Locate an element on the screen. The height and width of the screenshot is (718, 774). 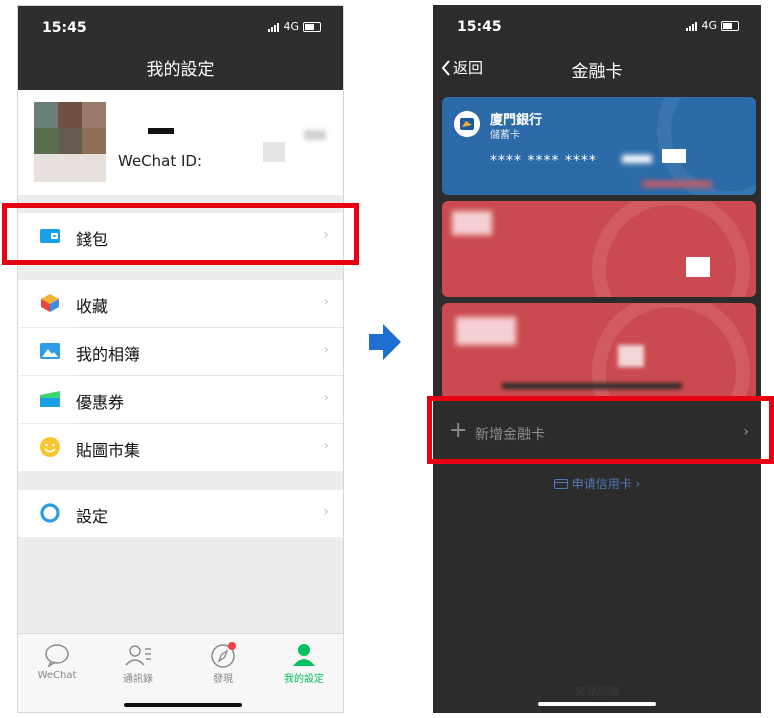
back-button: 返回 is located at coordinates (462, 67).